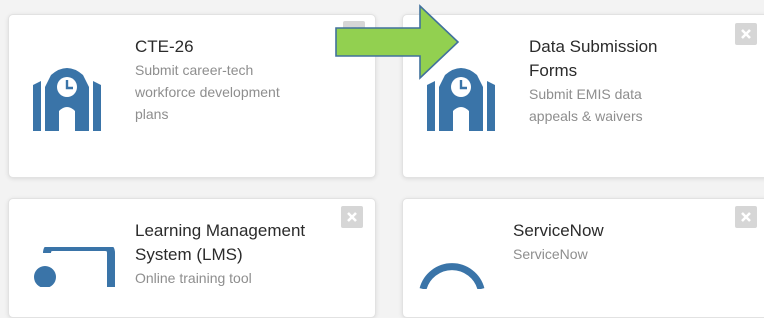 Image resolution: width=764 pixels, height=318 pixels. Describe the element at coordinates (220, 243) in the screenshot. I see `tile-title: Learning Management System (LMS)` at that location.